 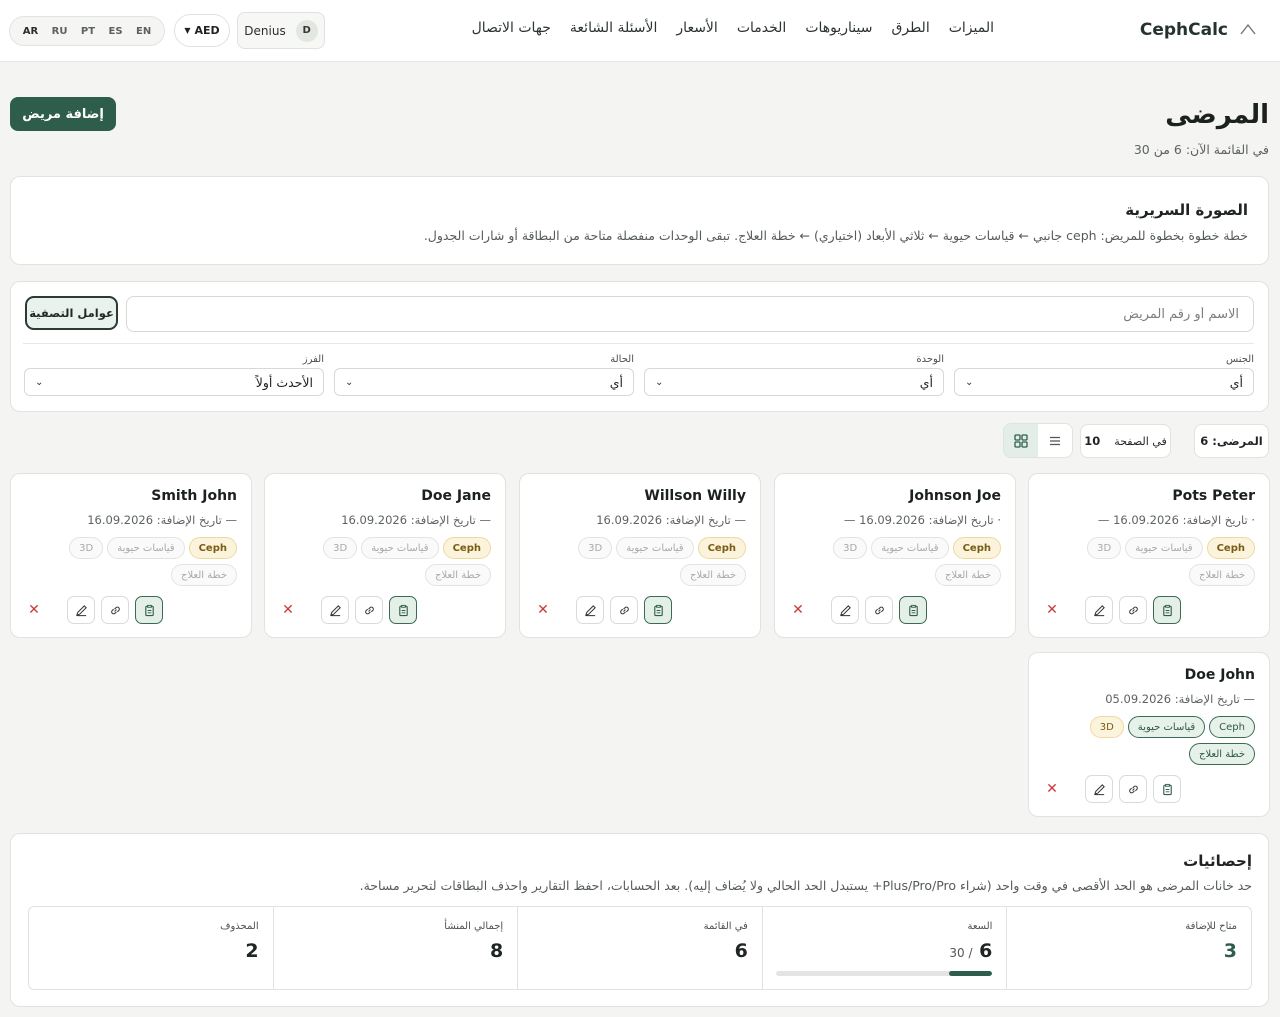 I want to click on view-toggle, so click(x=1038, y=440).